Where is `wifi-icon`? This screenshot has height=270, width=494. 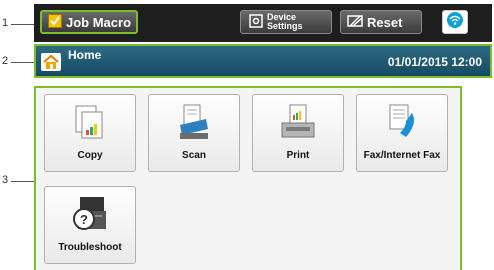
wifi-icon is located at coordinates (455, 22).